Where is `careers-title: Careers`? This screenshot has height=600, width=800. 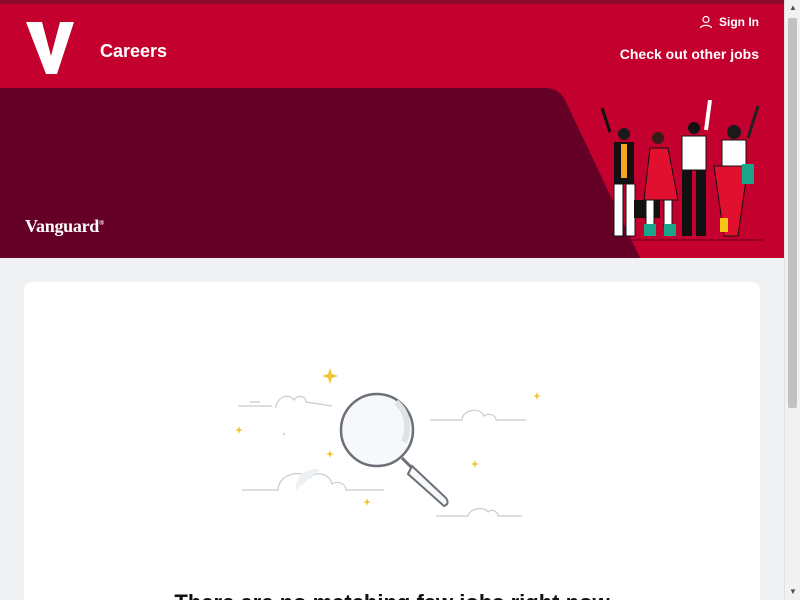 careers-title: Careers is located at coordinates (133, 51).